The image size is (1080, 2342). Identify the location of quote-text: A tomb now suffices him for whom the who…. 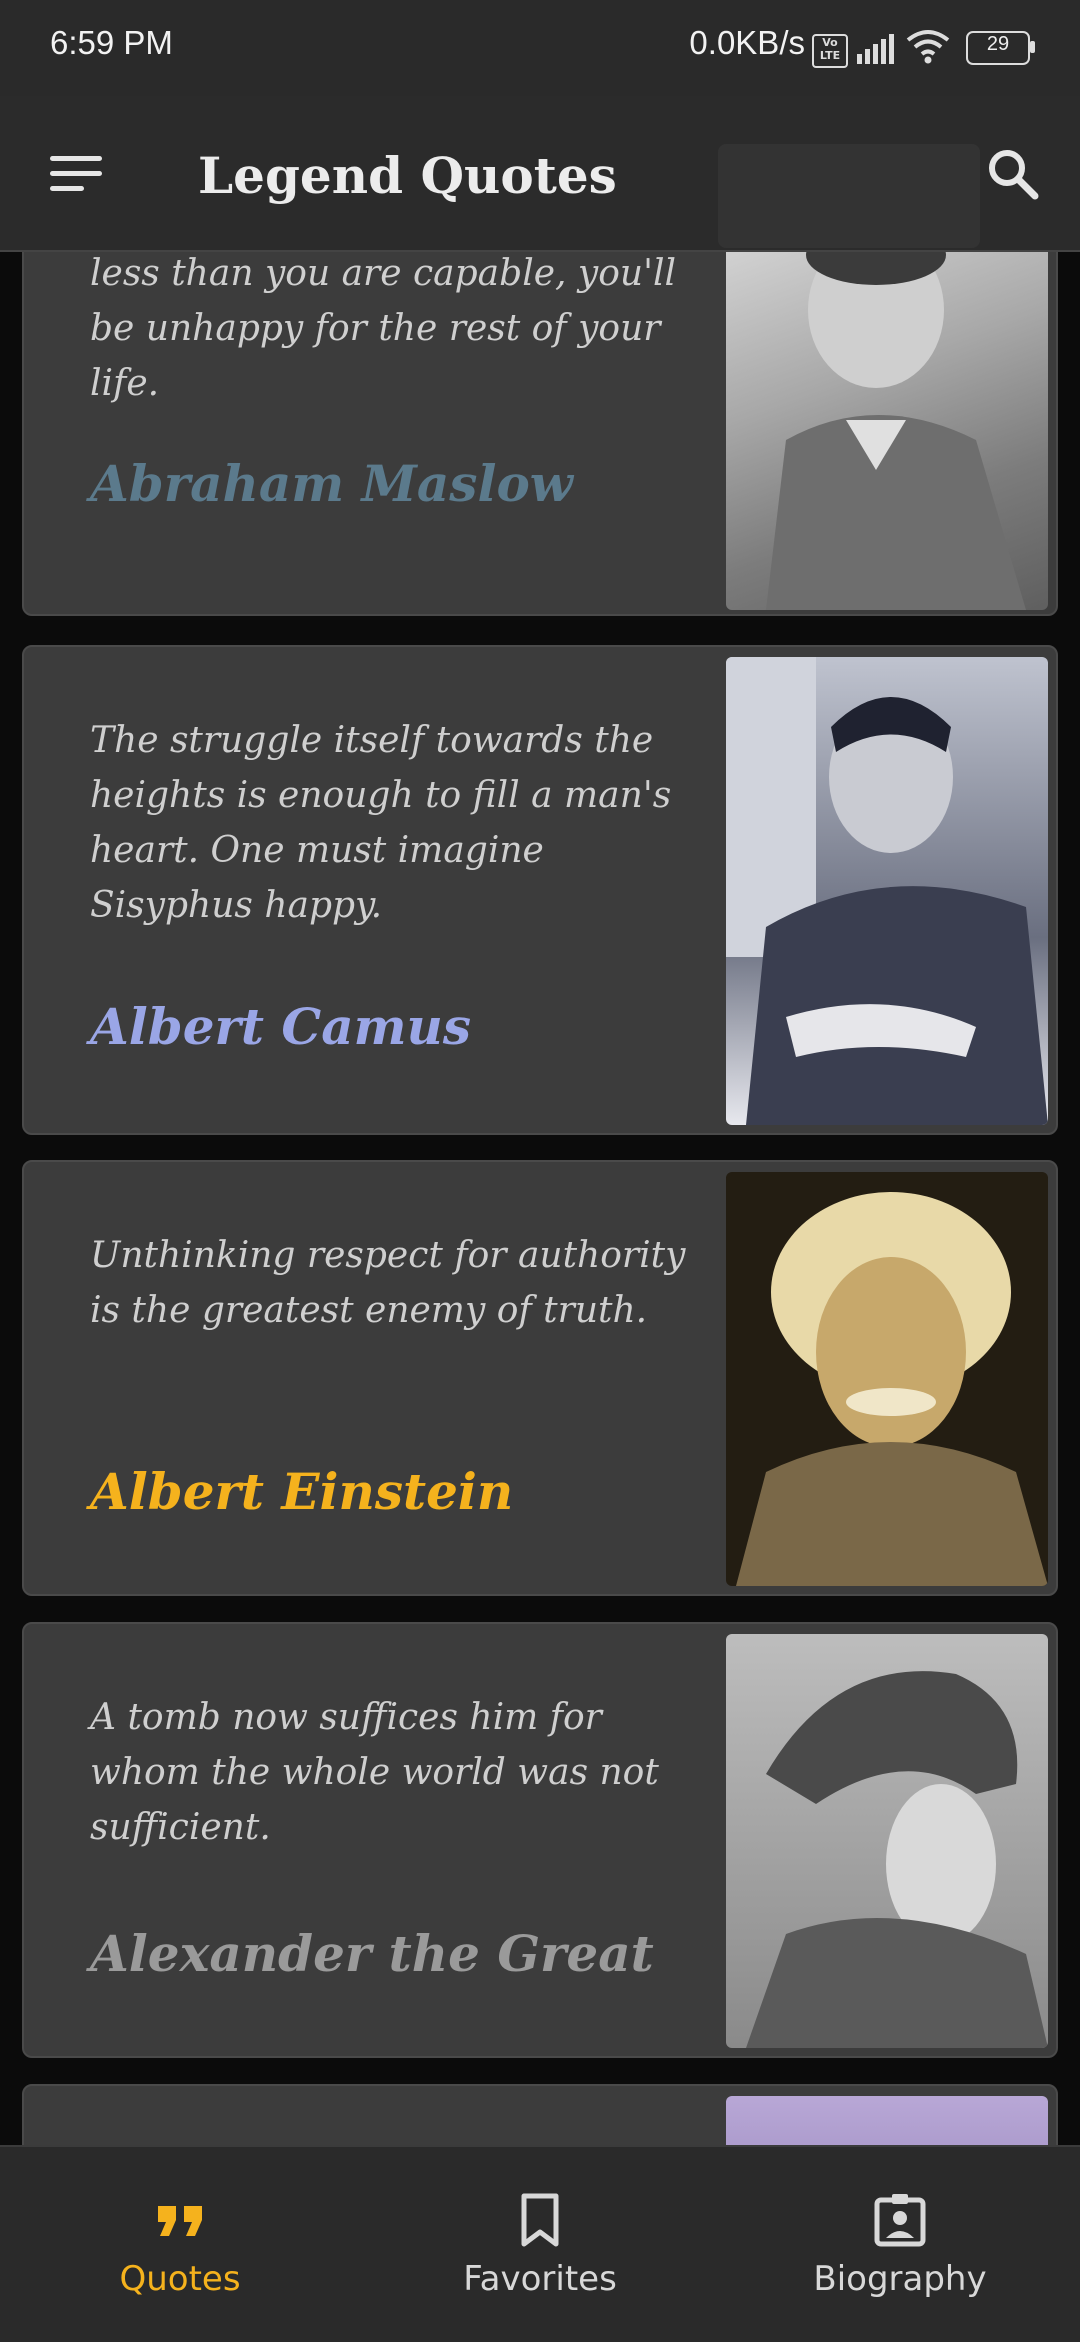
(374, 1772).